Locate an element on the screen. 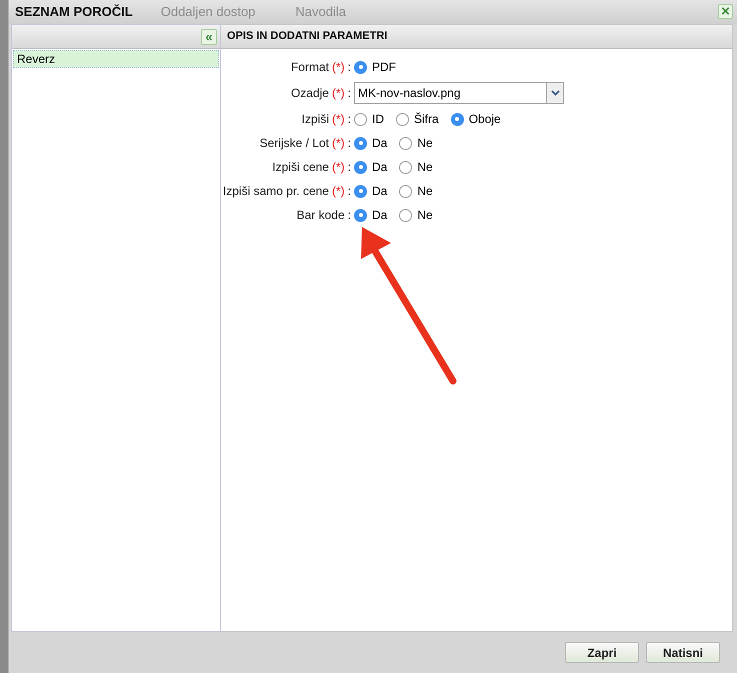 This screenshot has height=673, width=737. list-item: Reverz is located at coordinates (116, 59).